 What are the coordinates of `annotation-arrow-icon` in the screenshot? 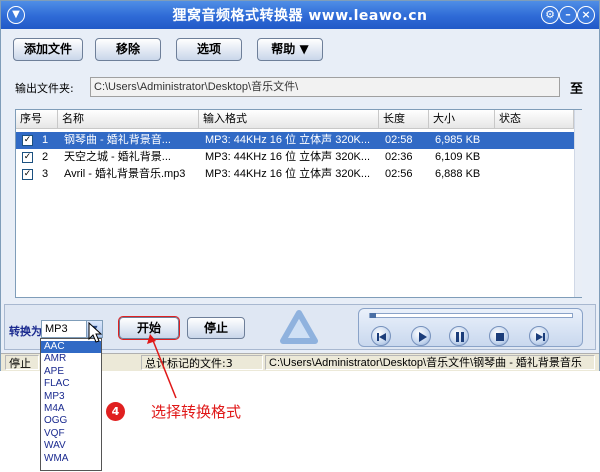 It's located at (162, 366).